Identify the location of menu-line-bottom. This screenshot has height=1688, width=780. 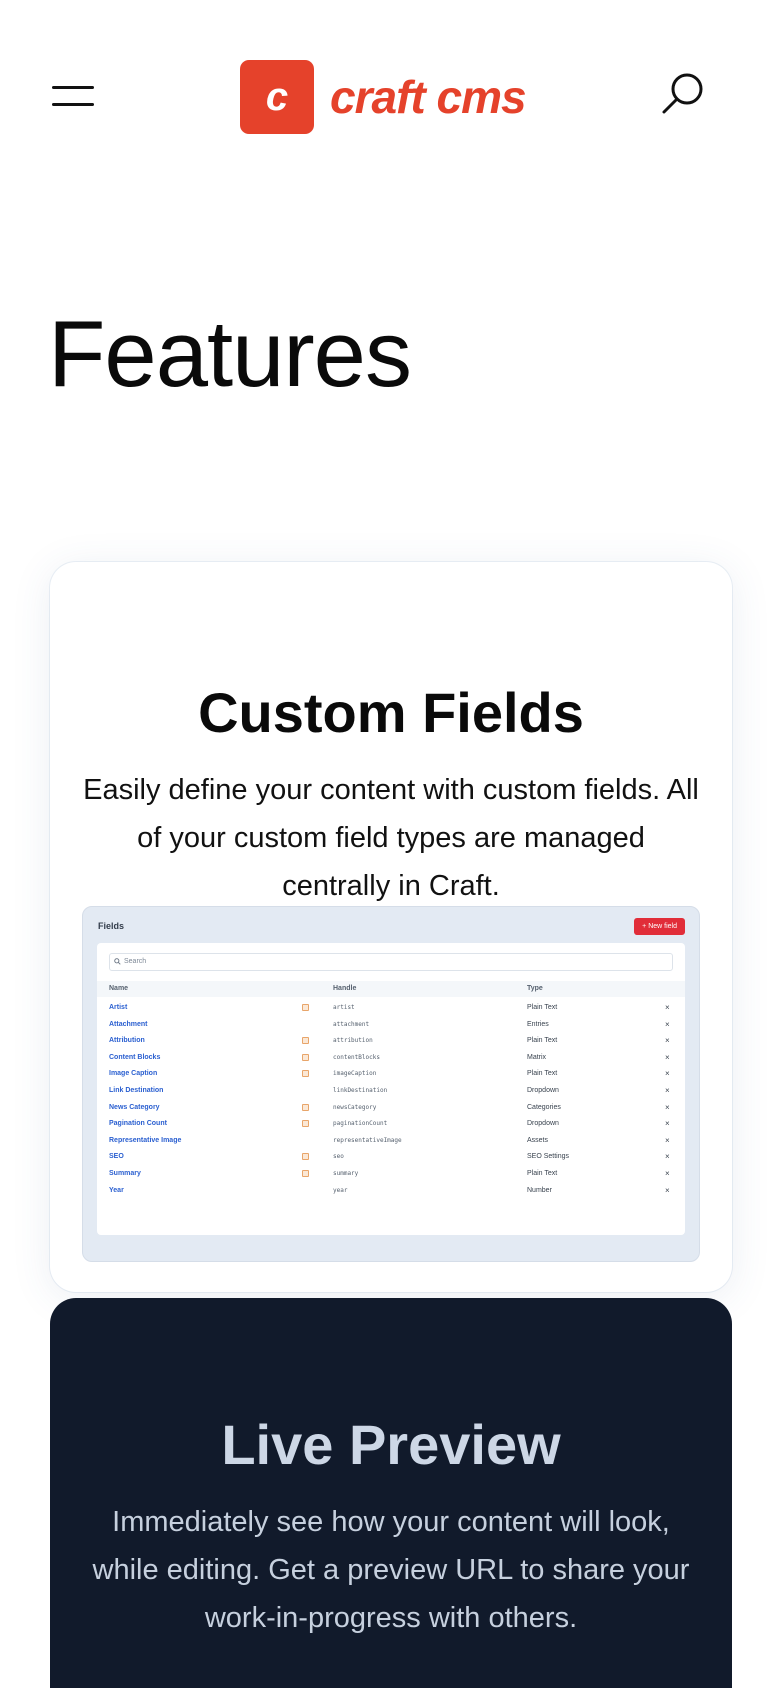
(73, 104).